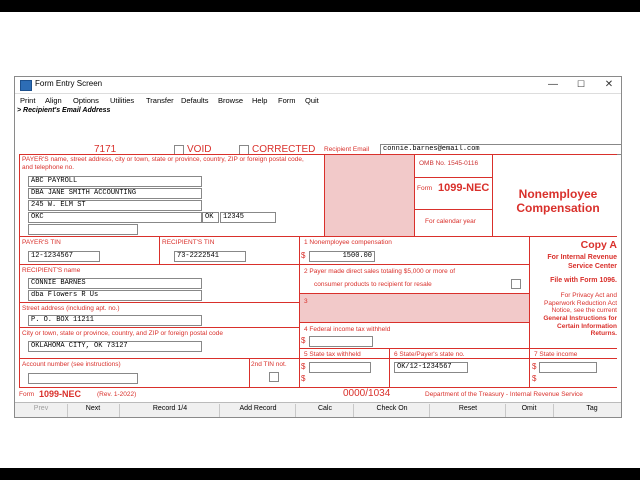 Image resolution: width=640 pixels, height=480 pixels. What do you see at coordinates (27, 394) in the screenshot?
I see `footer-form-word: Form` at bounding box center [27, 394].